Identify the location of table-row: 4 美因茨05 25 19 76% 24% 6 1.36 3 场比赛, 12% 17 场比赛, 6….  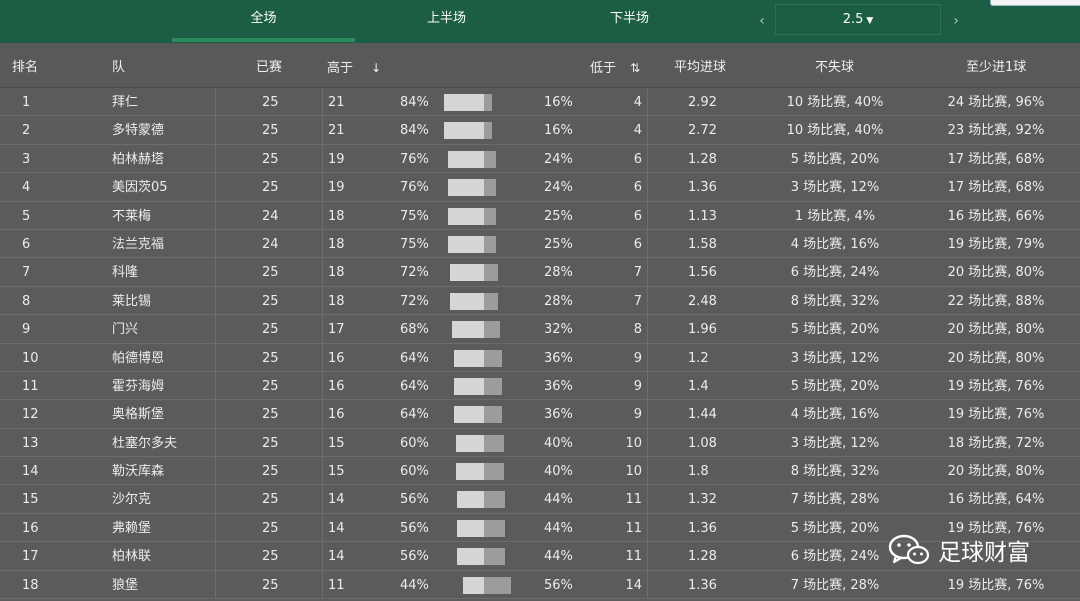
(540, 187).